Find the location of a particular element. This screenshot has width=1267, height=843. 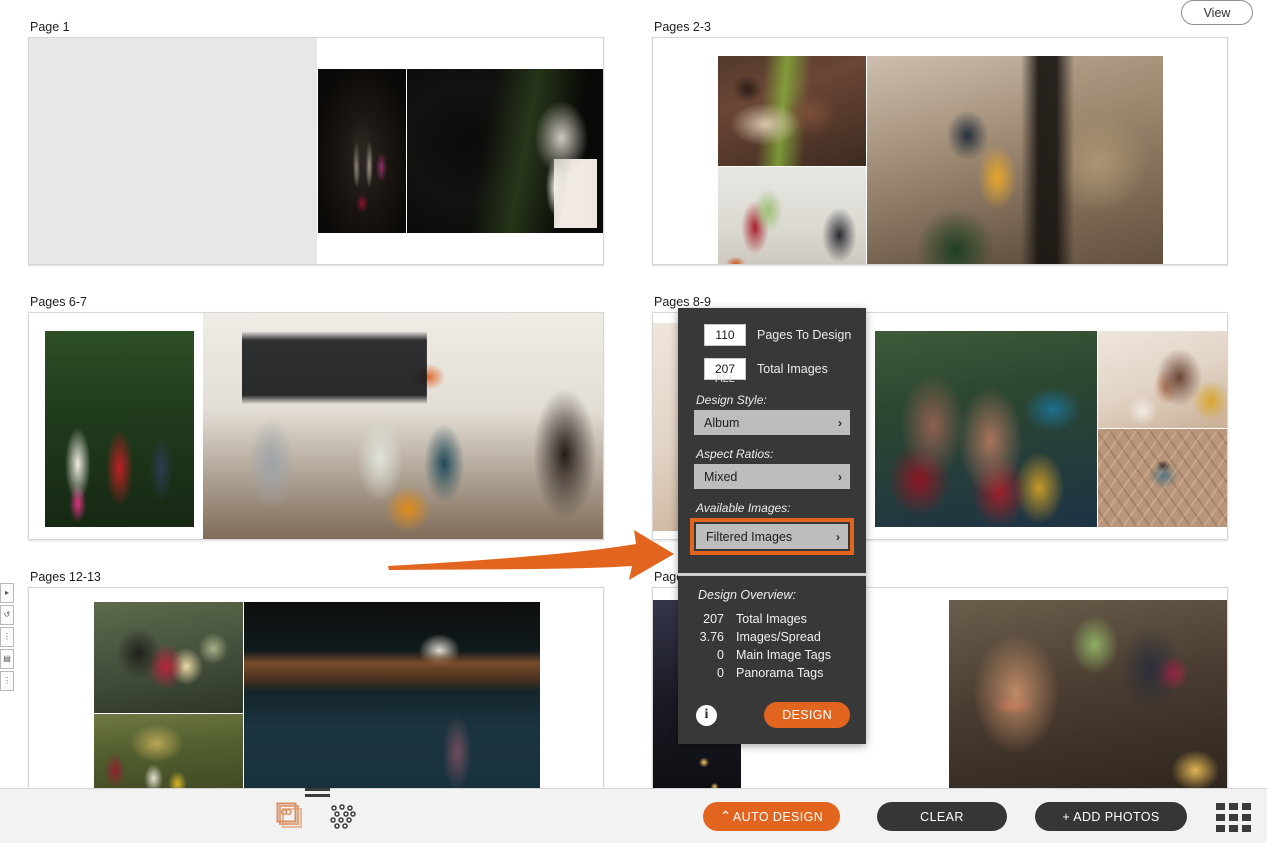

spread-label: Pages 2-3 is located at coordinates (682, 27).